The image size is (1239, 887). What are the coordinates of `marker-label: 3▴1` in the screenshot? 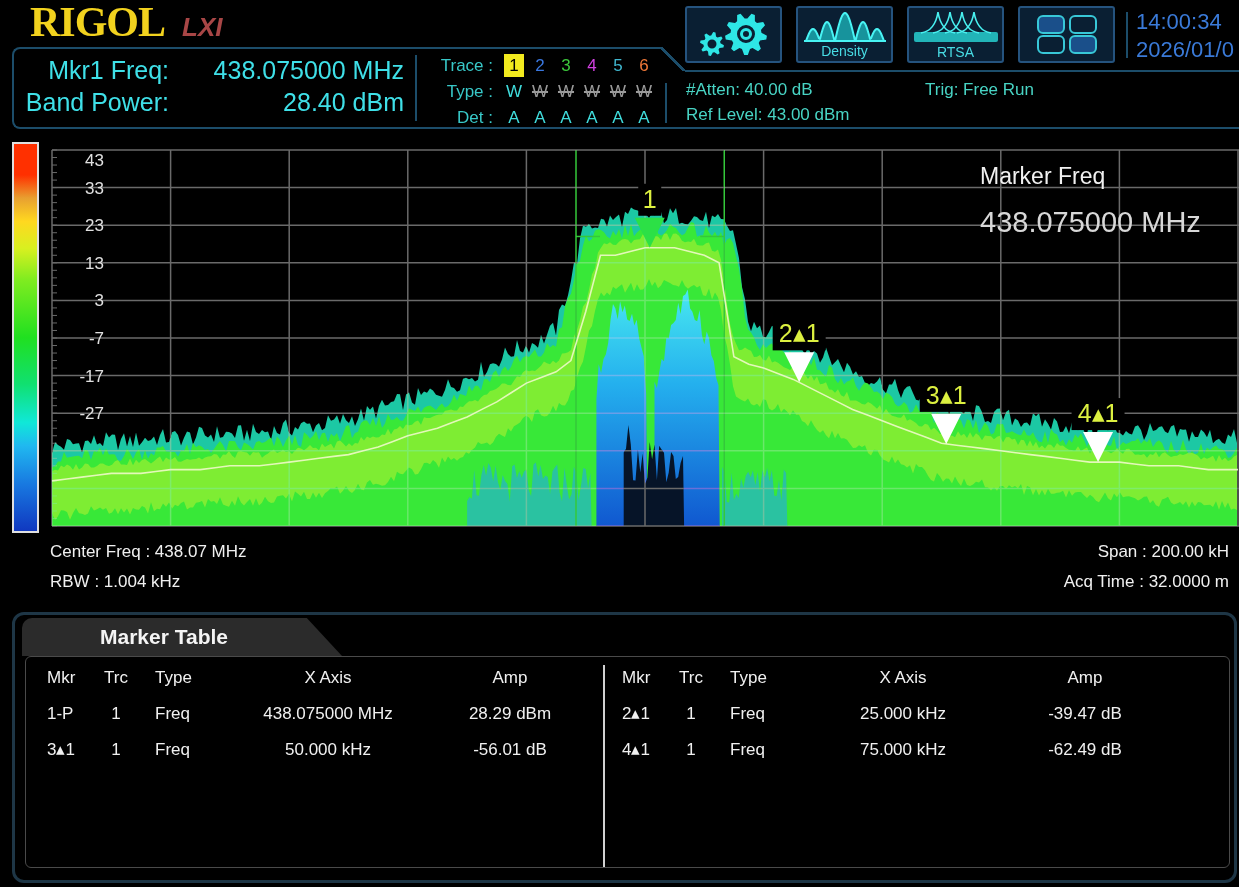 It's located at (946, 394).